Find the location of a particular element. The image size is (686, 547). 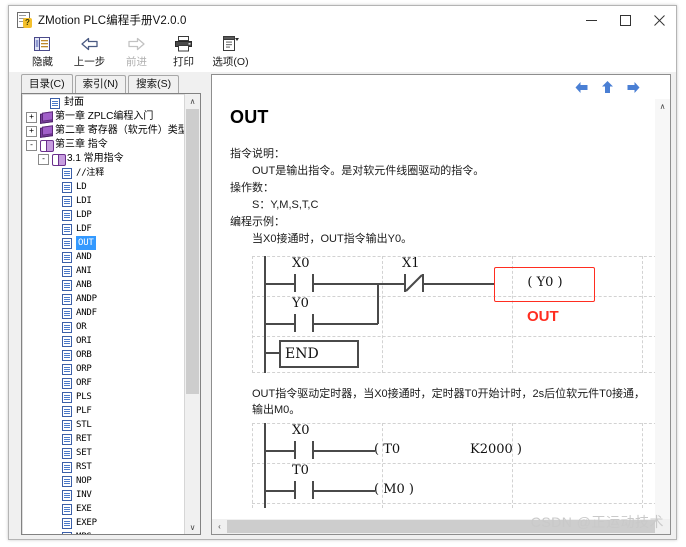

tree-item-inv: INV is located at coordinates (103, 495).